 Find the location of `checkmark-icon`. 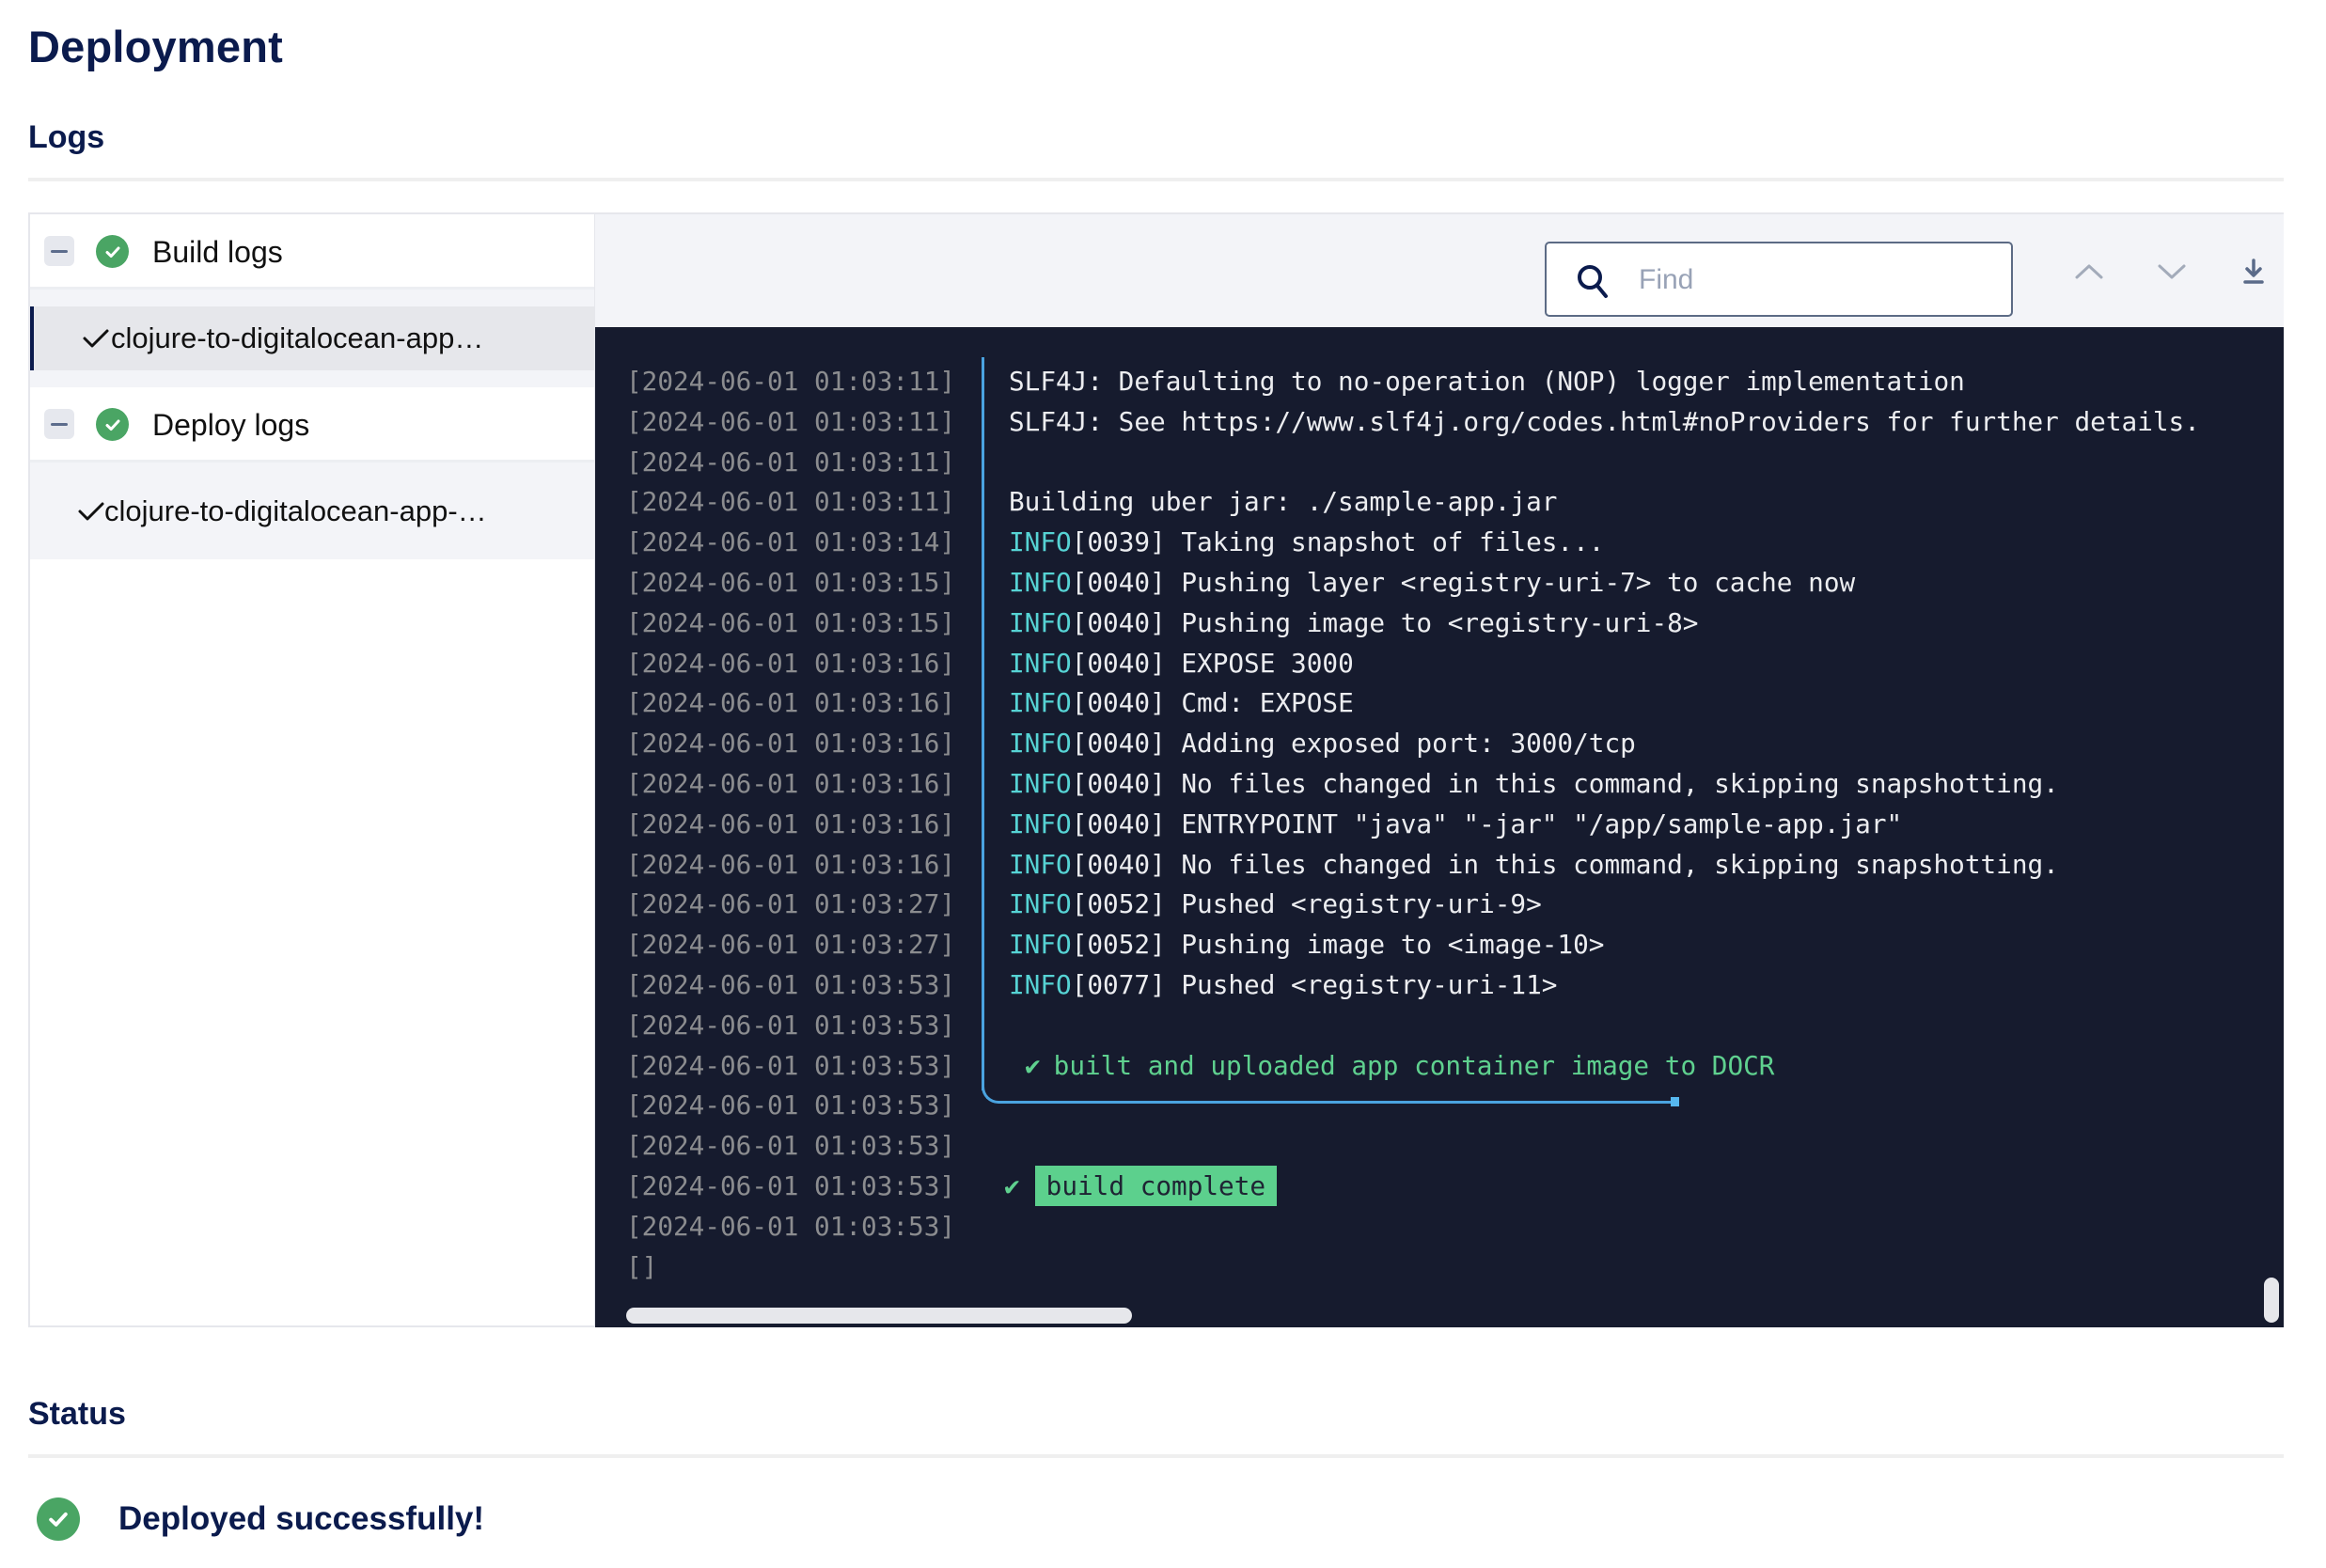

checkmark-icon is located at coordinates (96, 338).